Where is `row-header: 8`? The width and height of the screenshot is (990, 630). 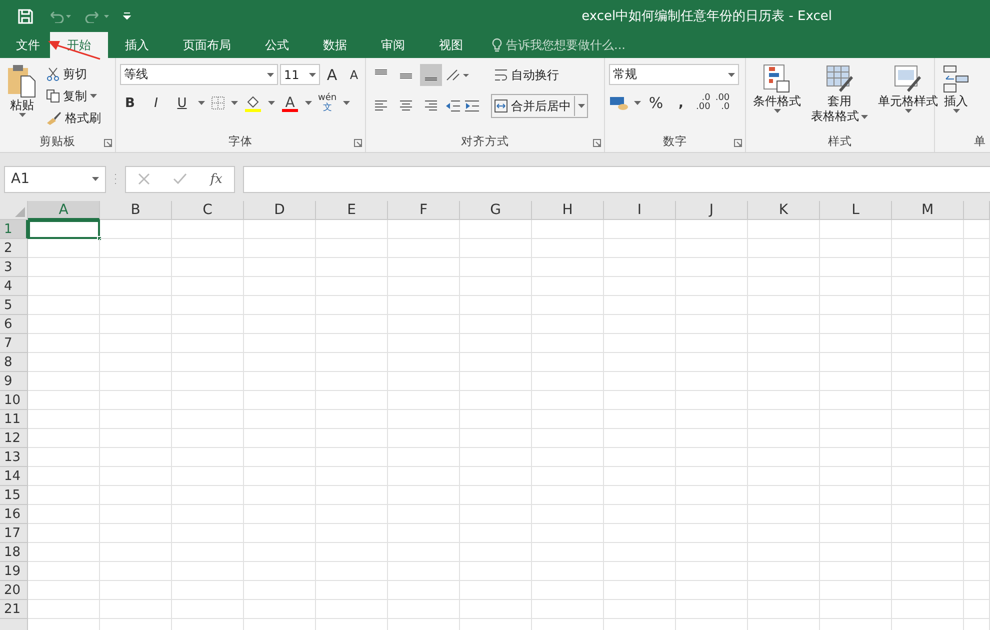
row-header: 8 is located at coordinates (14, 362).